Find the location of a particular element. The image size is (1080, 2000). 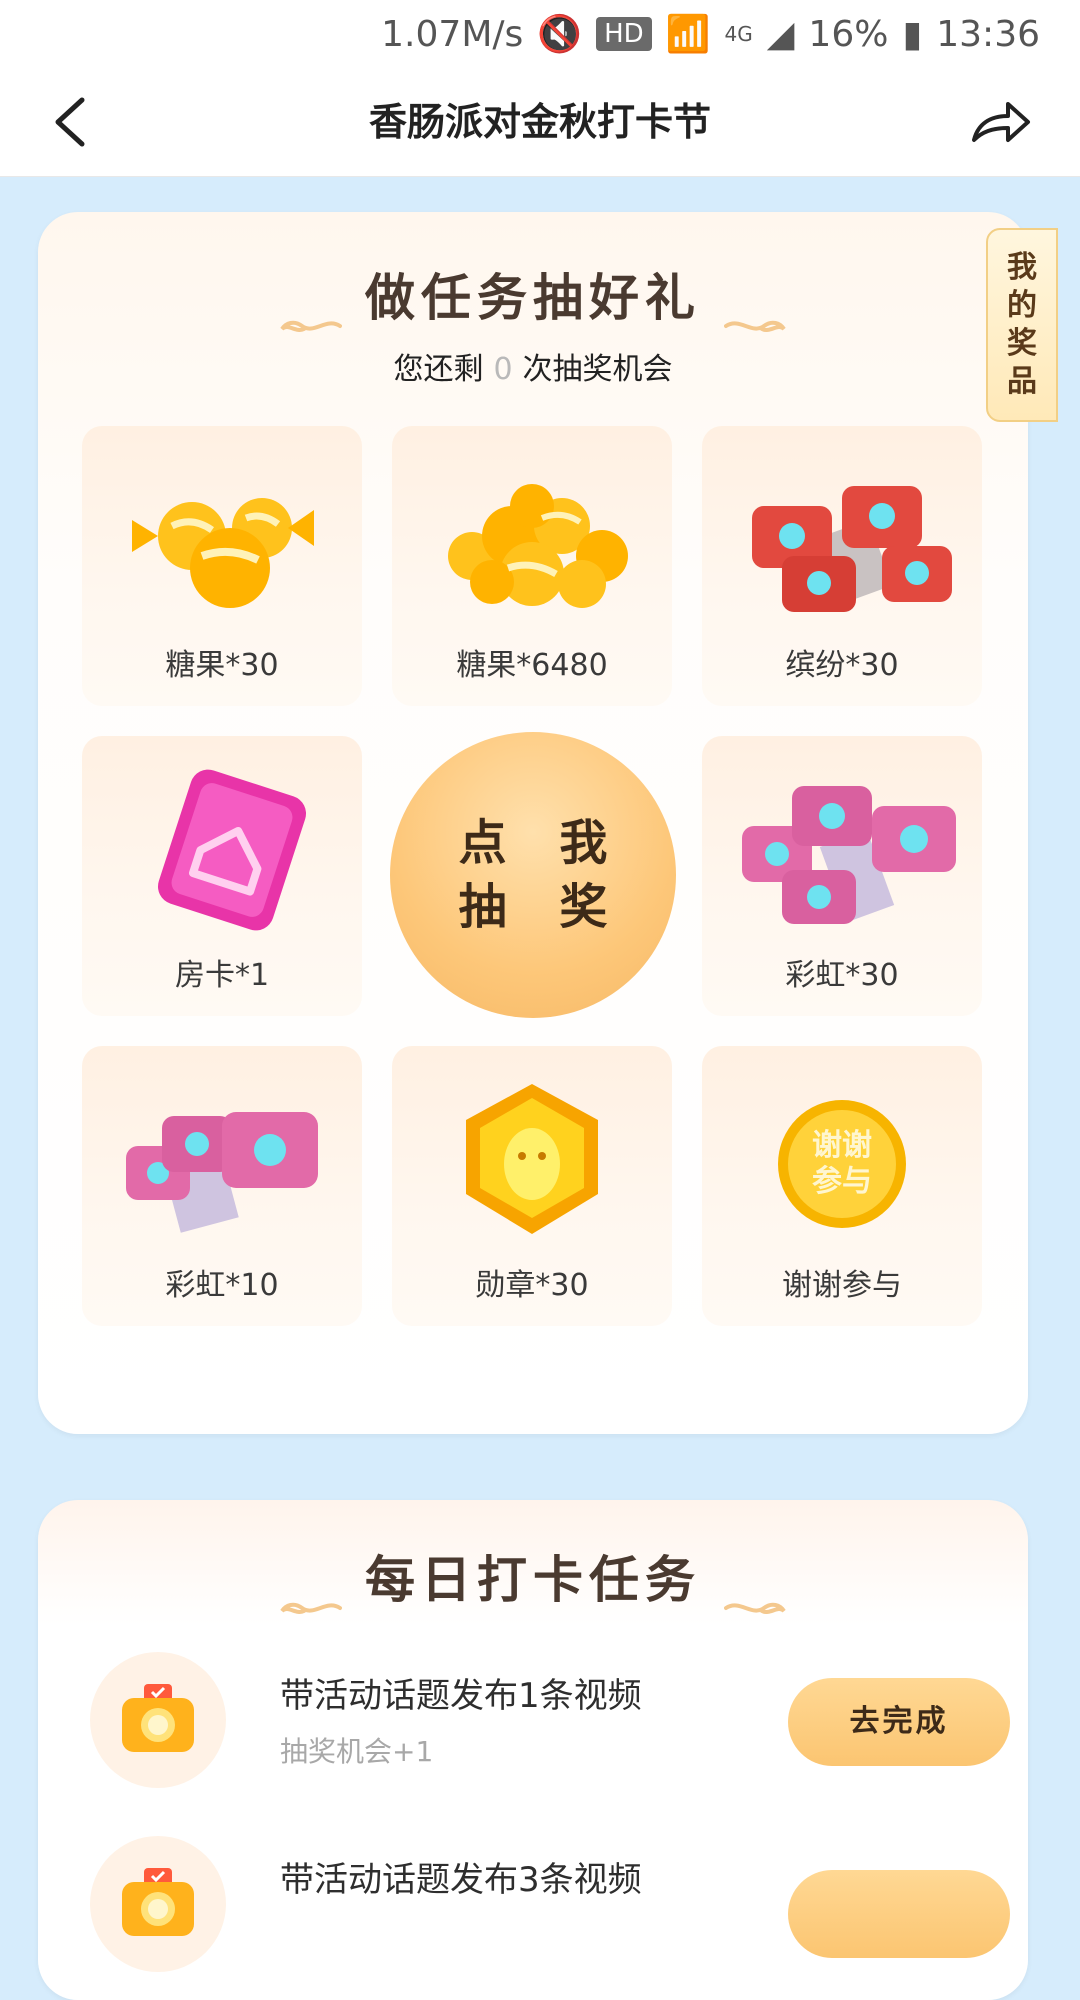

draw-button-line-1: 点 我 is located at coordinates (542, 843).